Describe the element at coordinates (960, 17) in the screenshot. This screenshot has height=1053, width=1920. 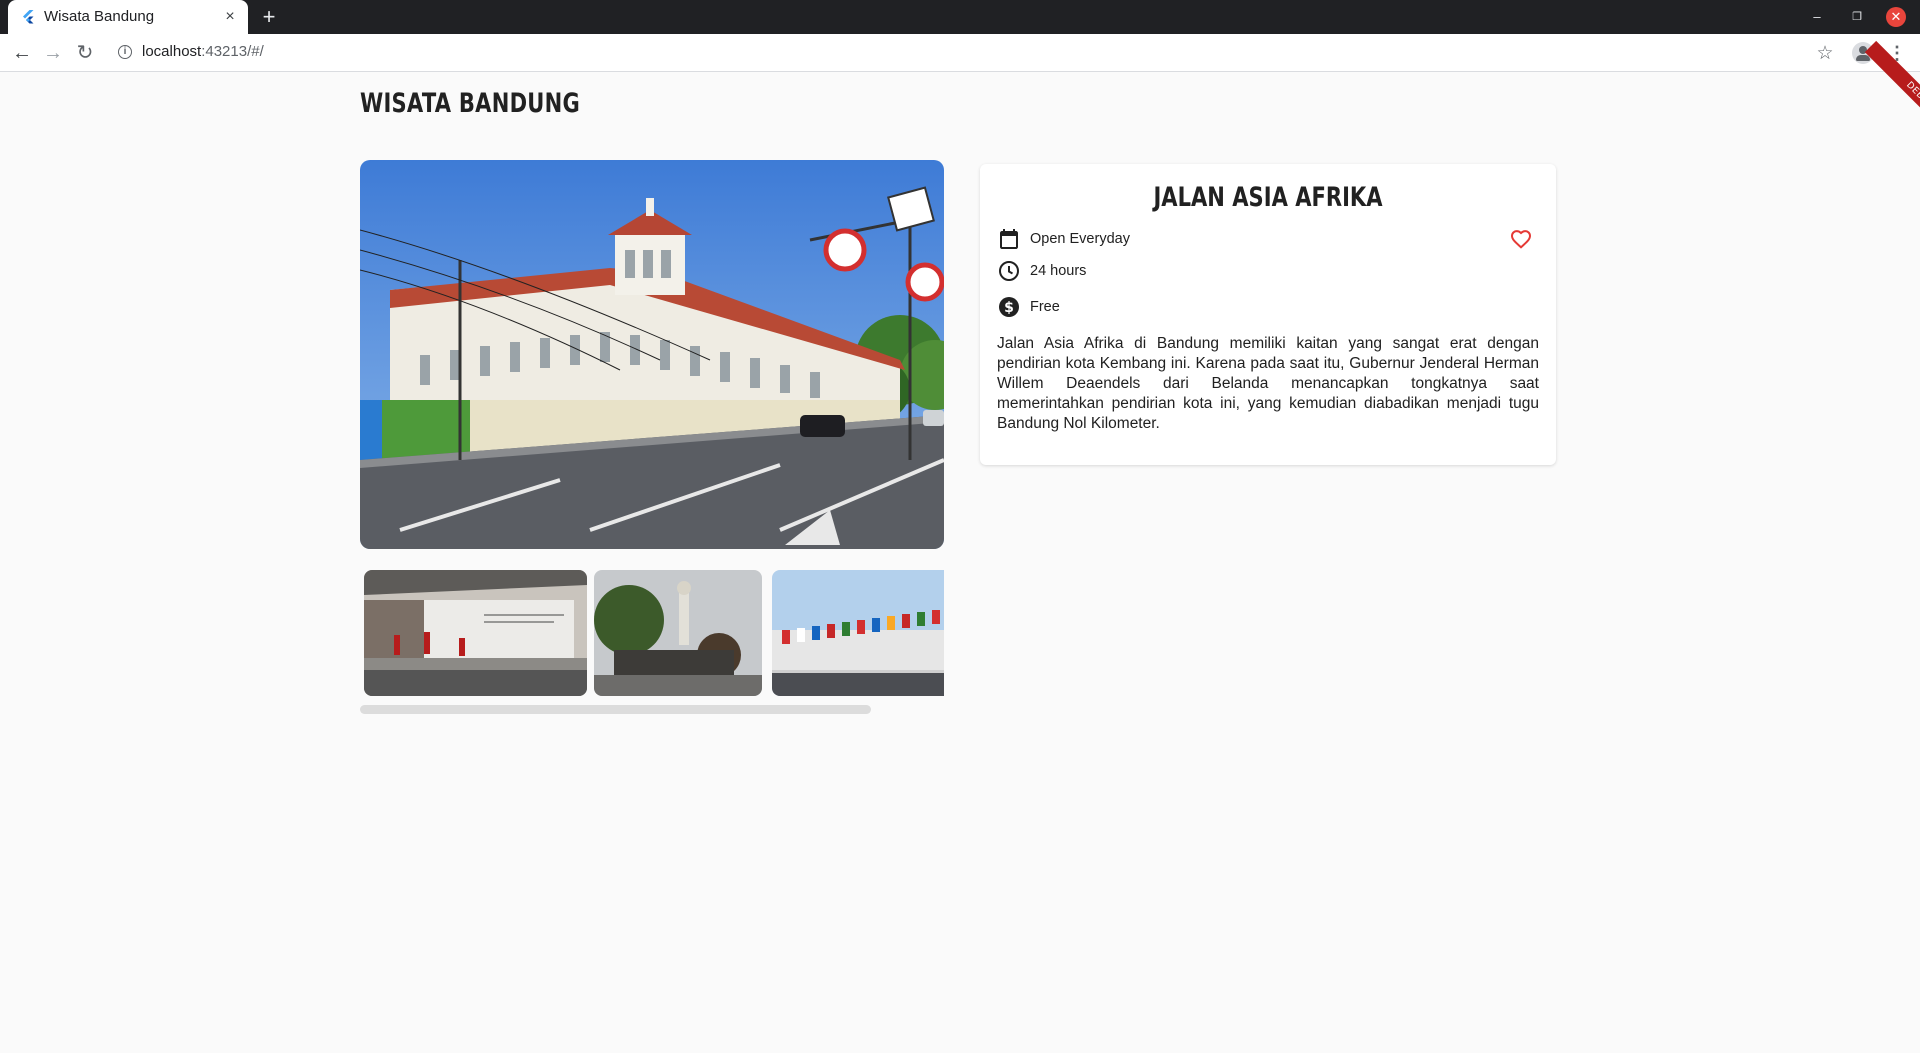
I see `browser-tab-bar: Wisata Bandung × + – ❐ ✕` at that location.